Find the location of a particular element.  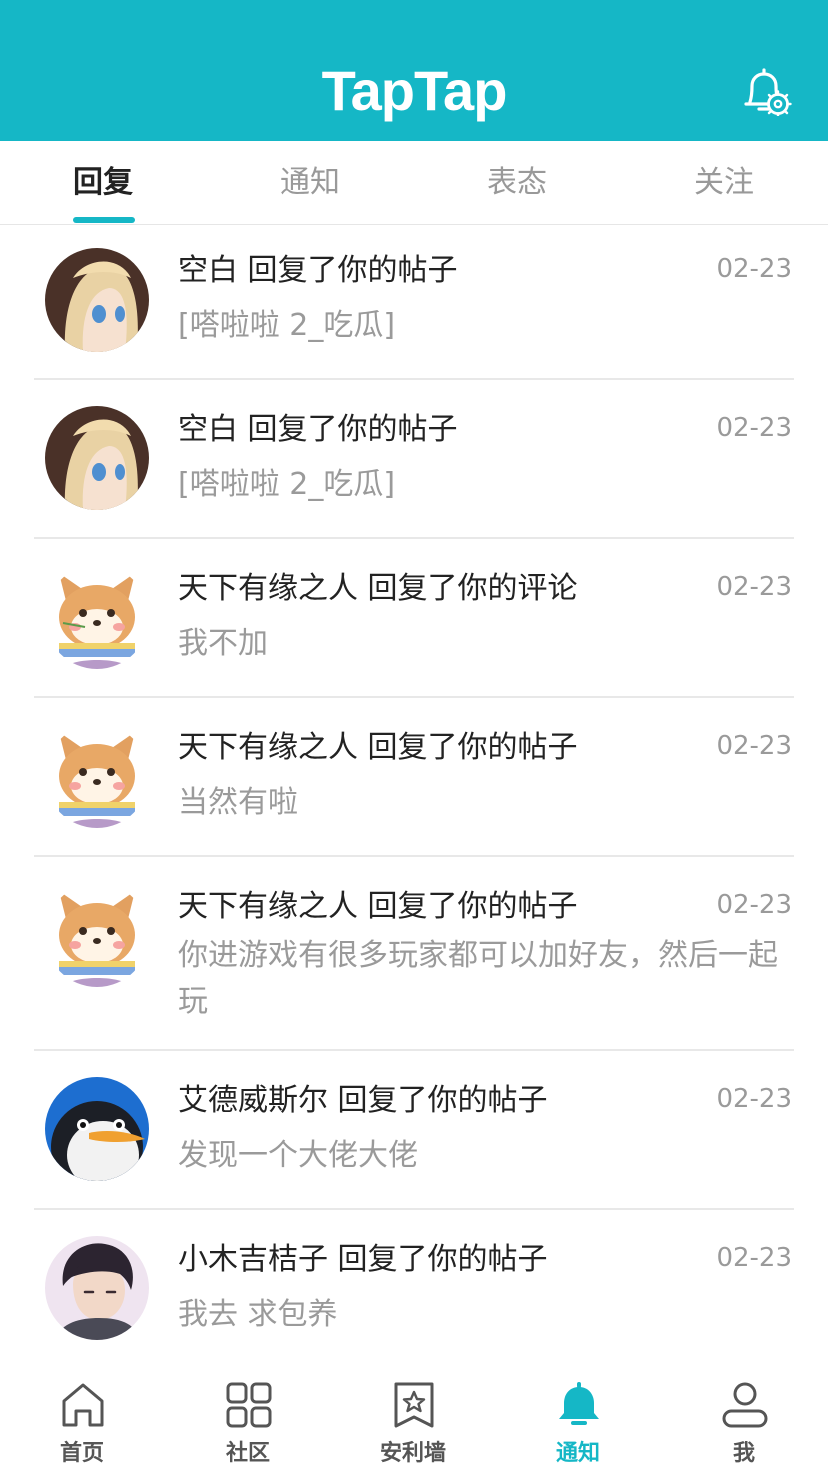

nav-label: 首页 is located at coordinates (81, 1453).